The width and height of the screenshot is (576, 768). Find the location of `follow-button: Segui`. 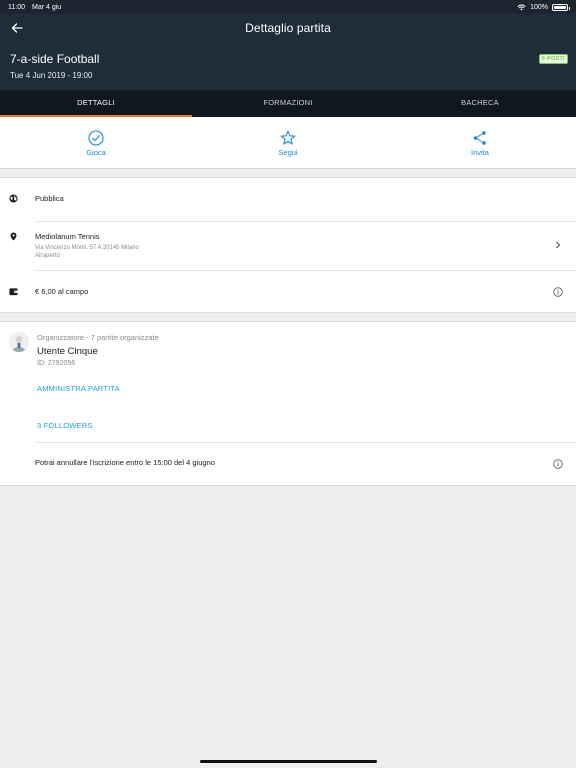

follow-button: Segui is located at coordinates (288, 142).